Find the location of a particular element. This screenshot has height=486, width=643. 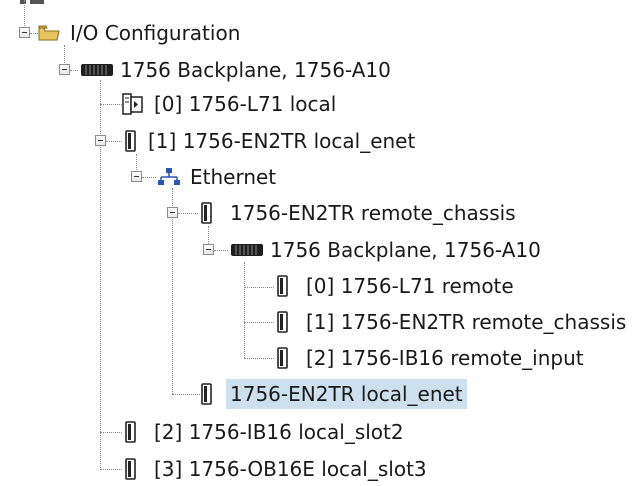

tree-item-label: 1756-EN2TR remote_chassis is located at coordinates (373, 213).